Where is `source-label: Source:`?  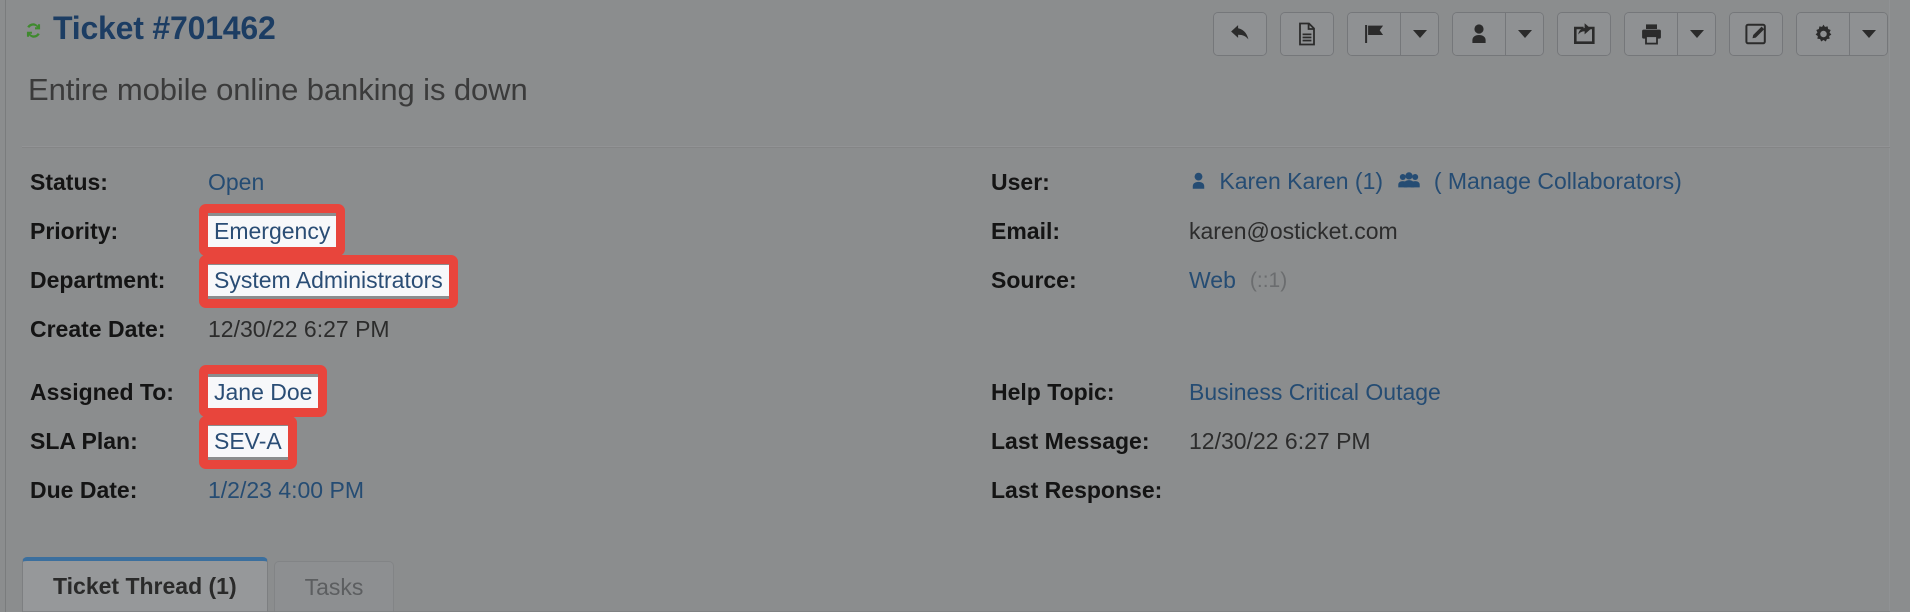
source-label: Source: is located at coordinates (1034, 280).